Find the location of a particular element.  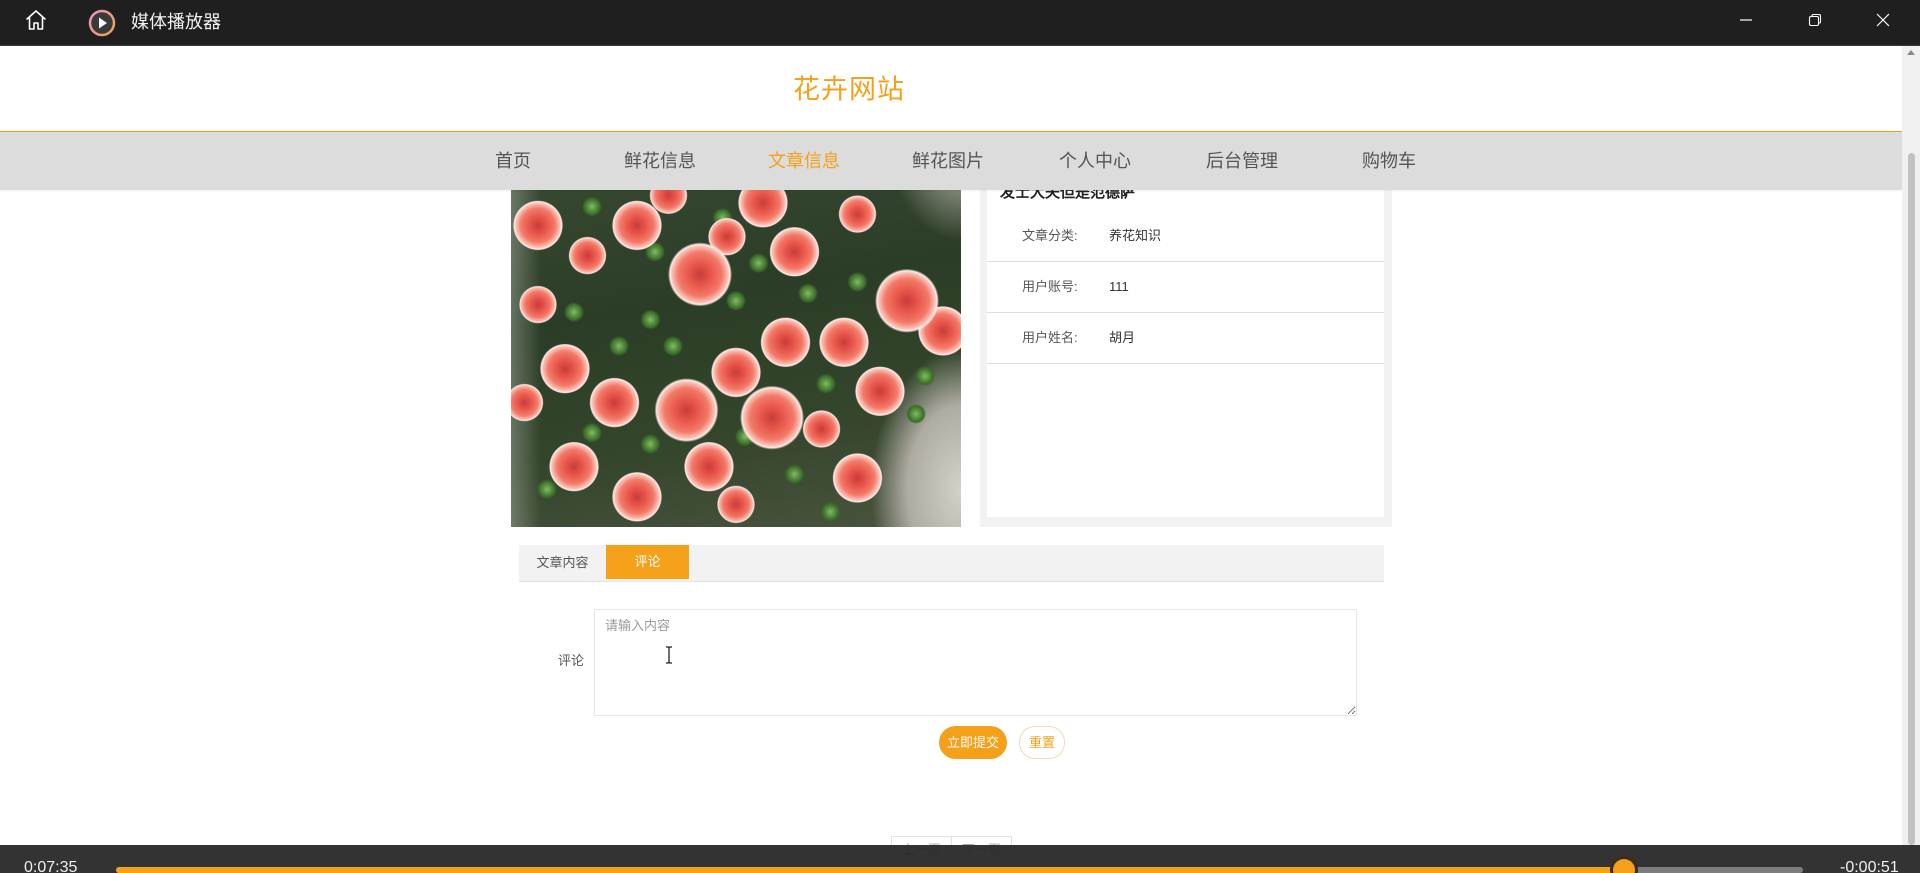

nav-item-flower-info: 鲜花信息 is located at coordinates (660, 161).